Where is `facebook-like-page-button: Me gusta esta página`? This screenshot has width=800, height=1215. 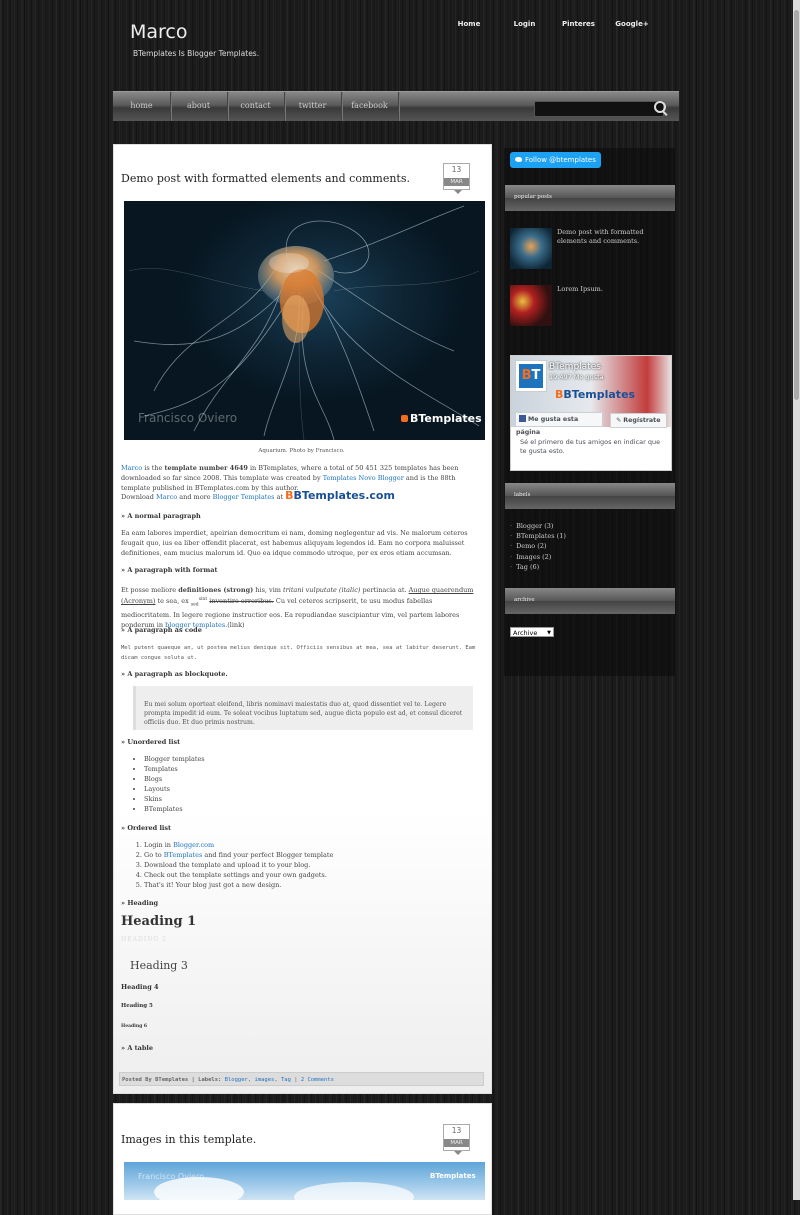 facebook-like-page-button: Me gusta esta página is located at coordinates (559, 424).